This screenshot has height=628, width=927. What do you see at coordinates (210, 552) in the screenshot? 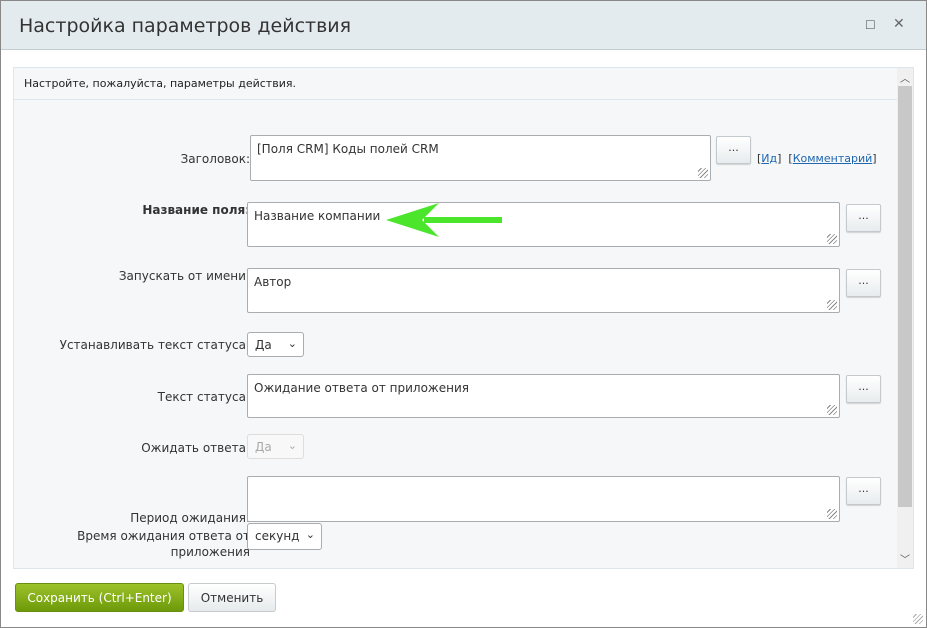
I see `wait-time-label-line2: приложения` at bounding box center [210, 552].